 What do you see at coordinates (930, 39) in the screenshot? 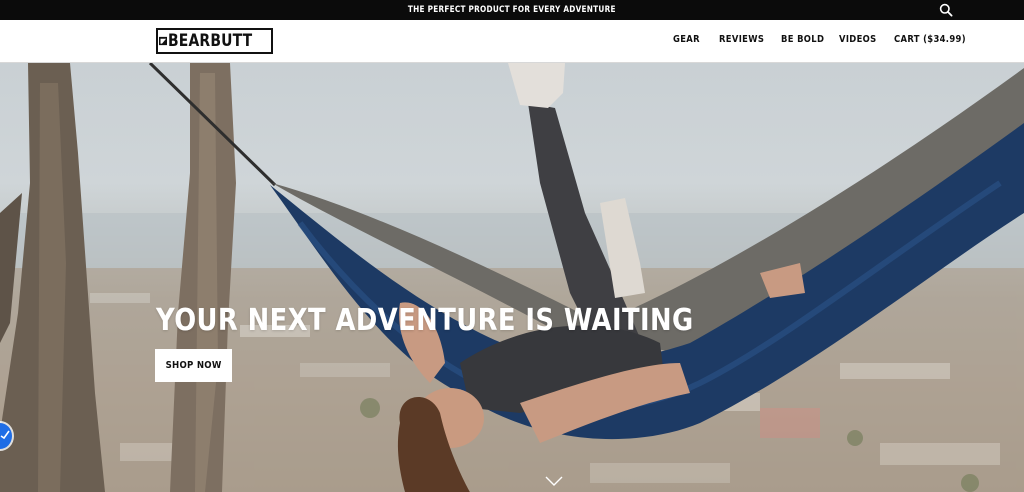
I see `nav-item-cart: CART ($34.99)` at bounding box center [930, 39].